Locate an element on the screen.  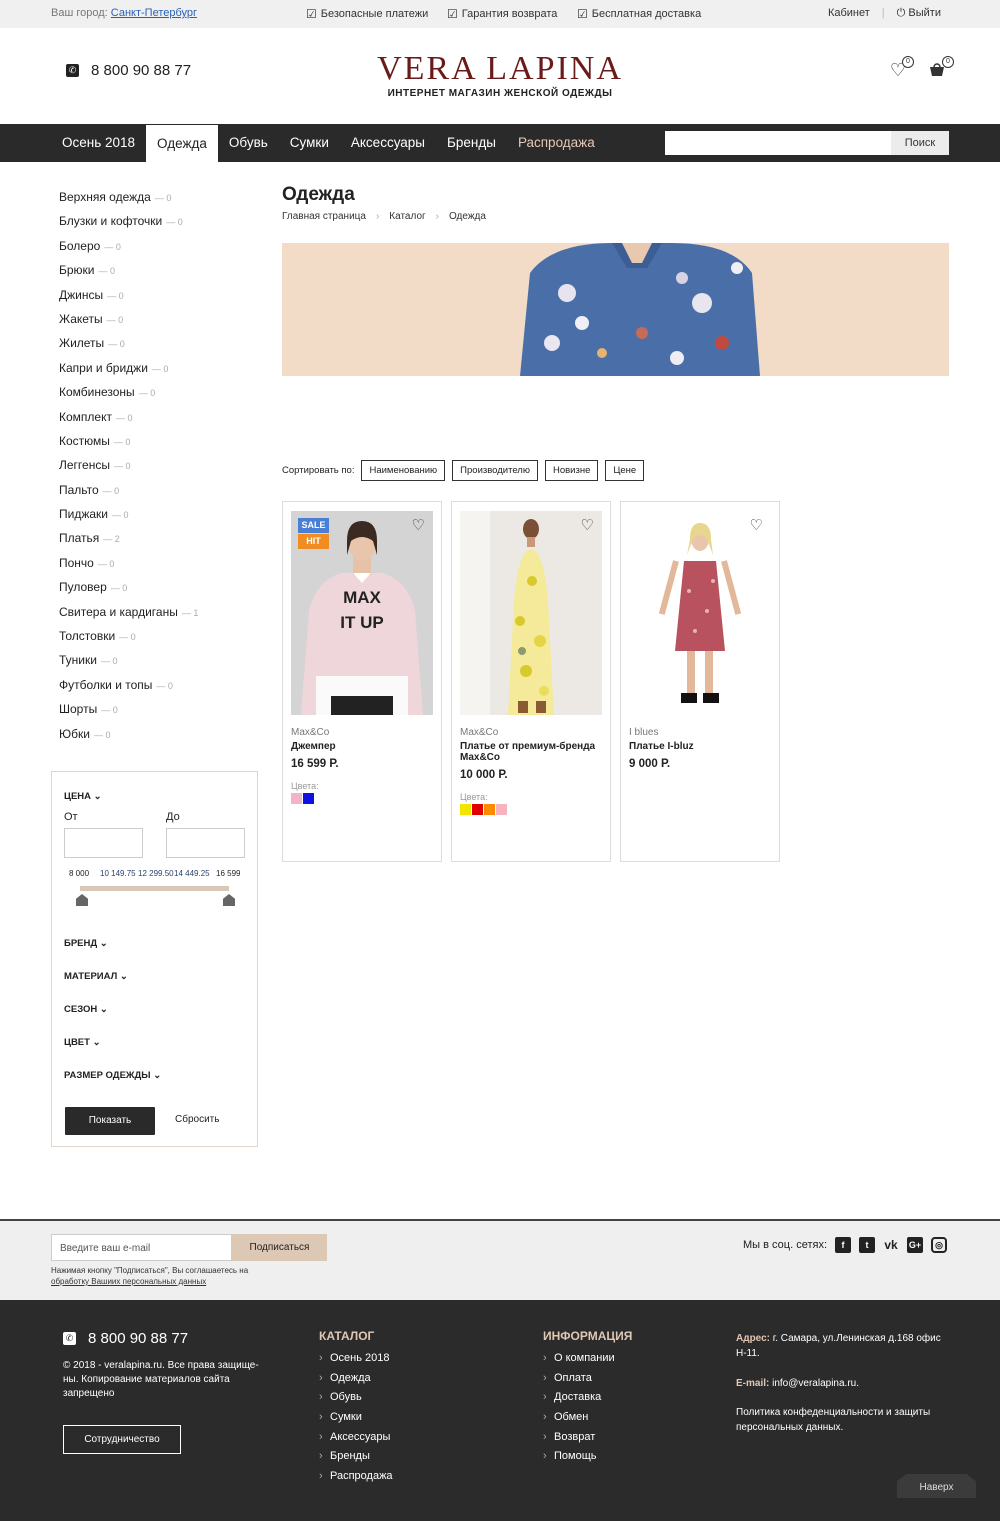
category-item: Пончо — 0 is located at coordinates (128, 568).